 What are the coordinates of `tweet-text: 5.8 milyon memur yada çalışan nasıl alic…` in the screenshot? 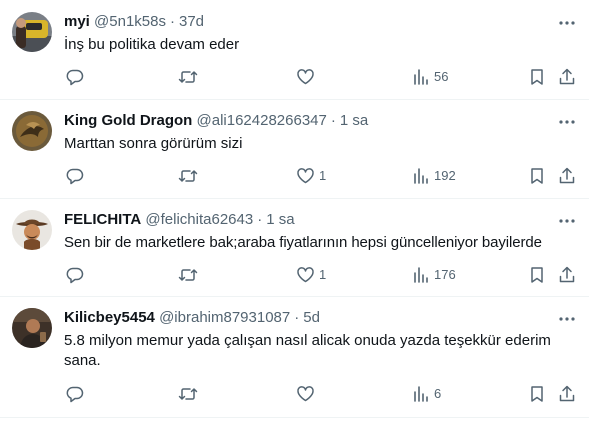 It's located at (307, 350).